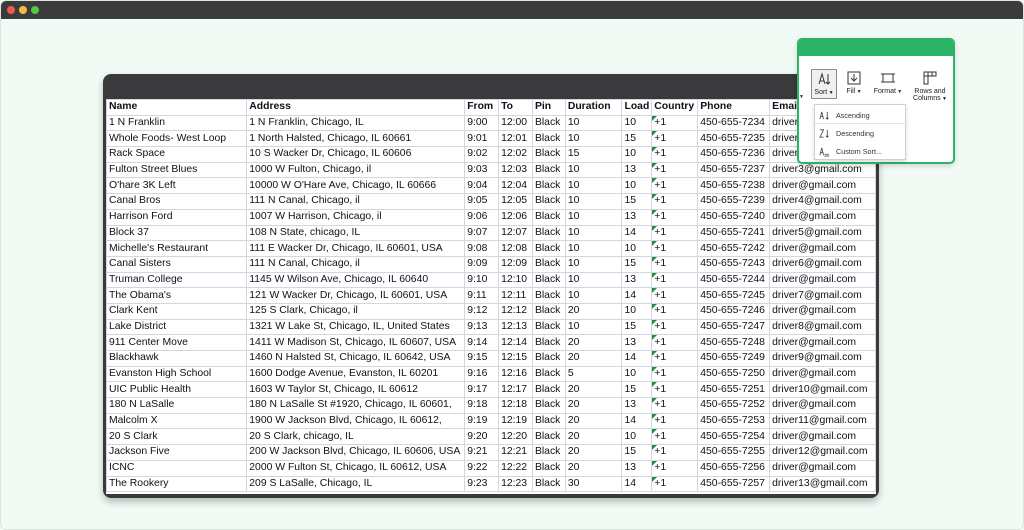 The image size is (1024, 530). What do you see at coordinates (177, 374) in the screenshot?
I see `cell-name: Evanston High School` at bounding box center [177, 374].